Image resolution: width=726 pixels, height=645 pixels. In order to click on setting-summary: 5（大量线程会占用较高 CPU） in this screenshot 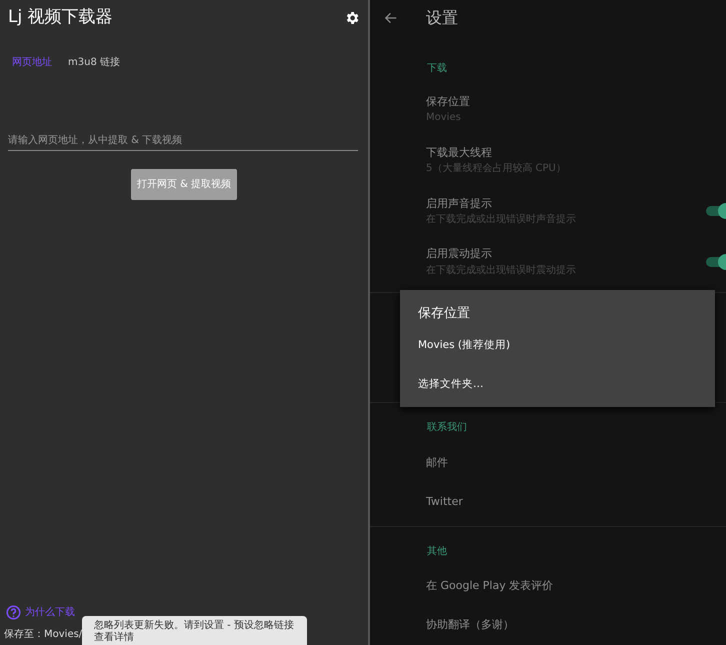, I will do `click(496, 169)`.